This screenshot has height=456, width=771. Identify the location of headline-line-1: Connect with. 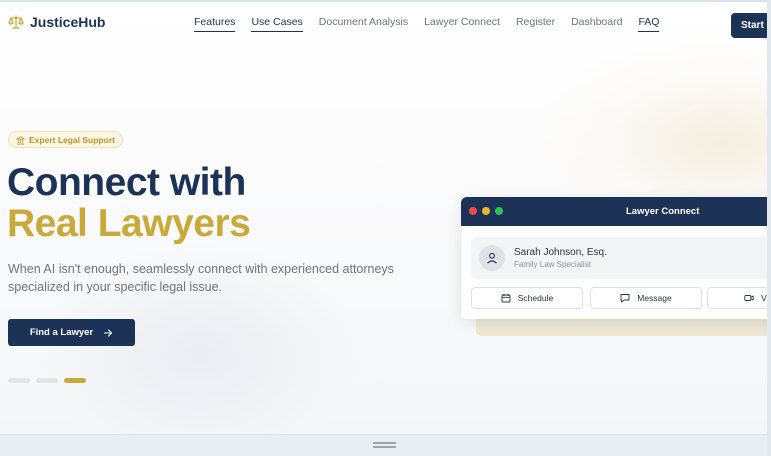
(126, 182).